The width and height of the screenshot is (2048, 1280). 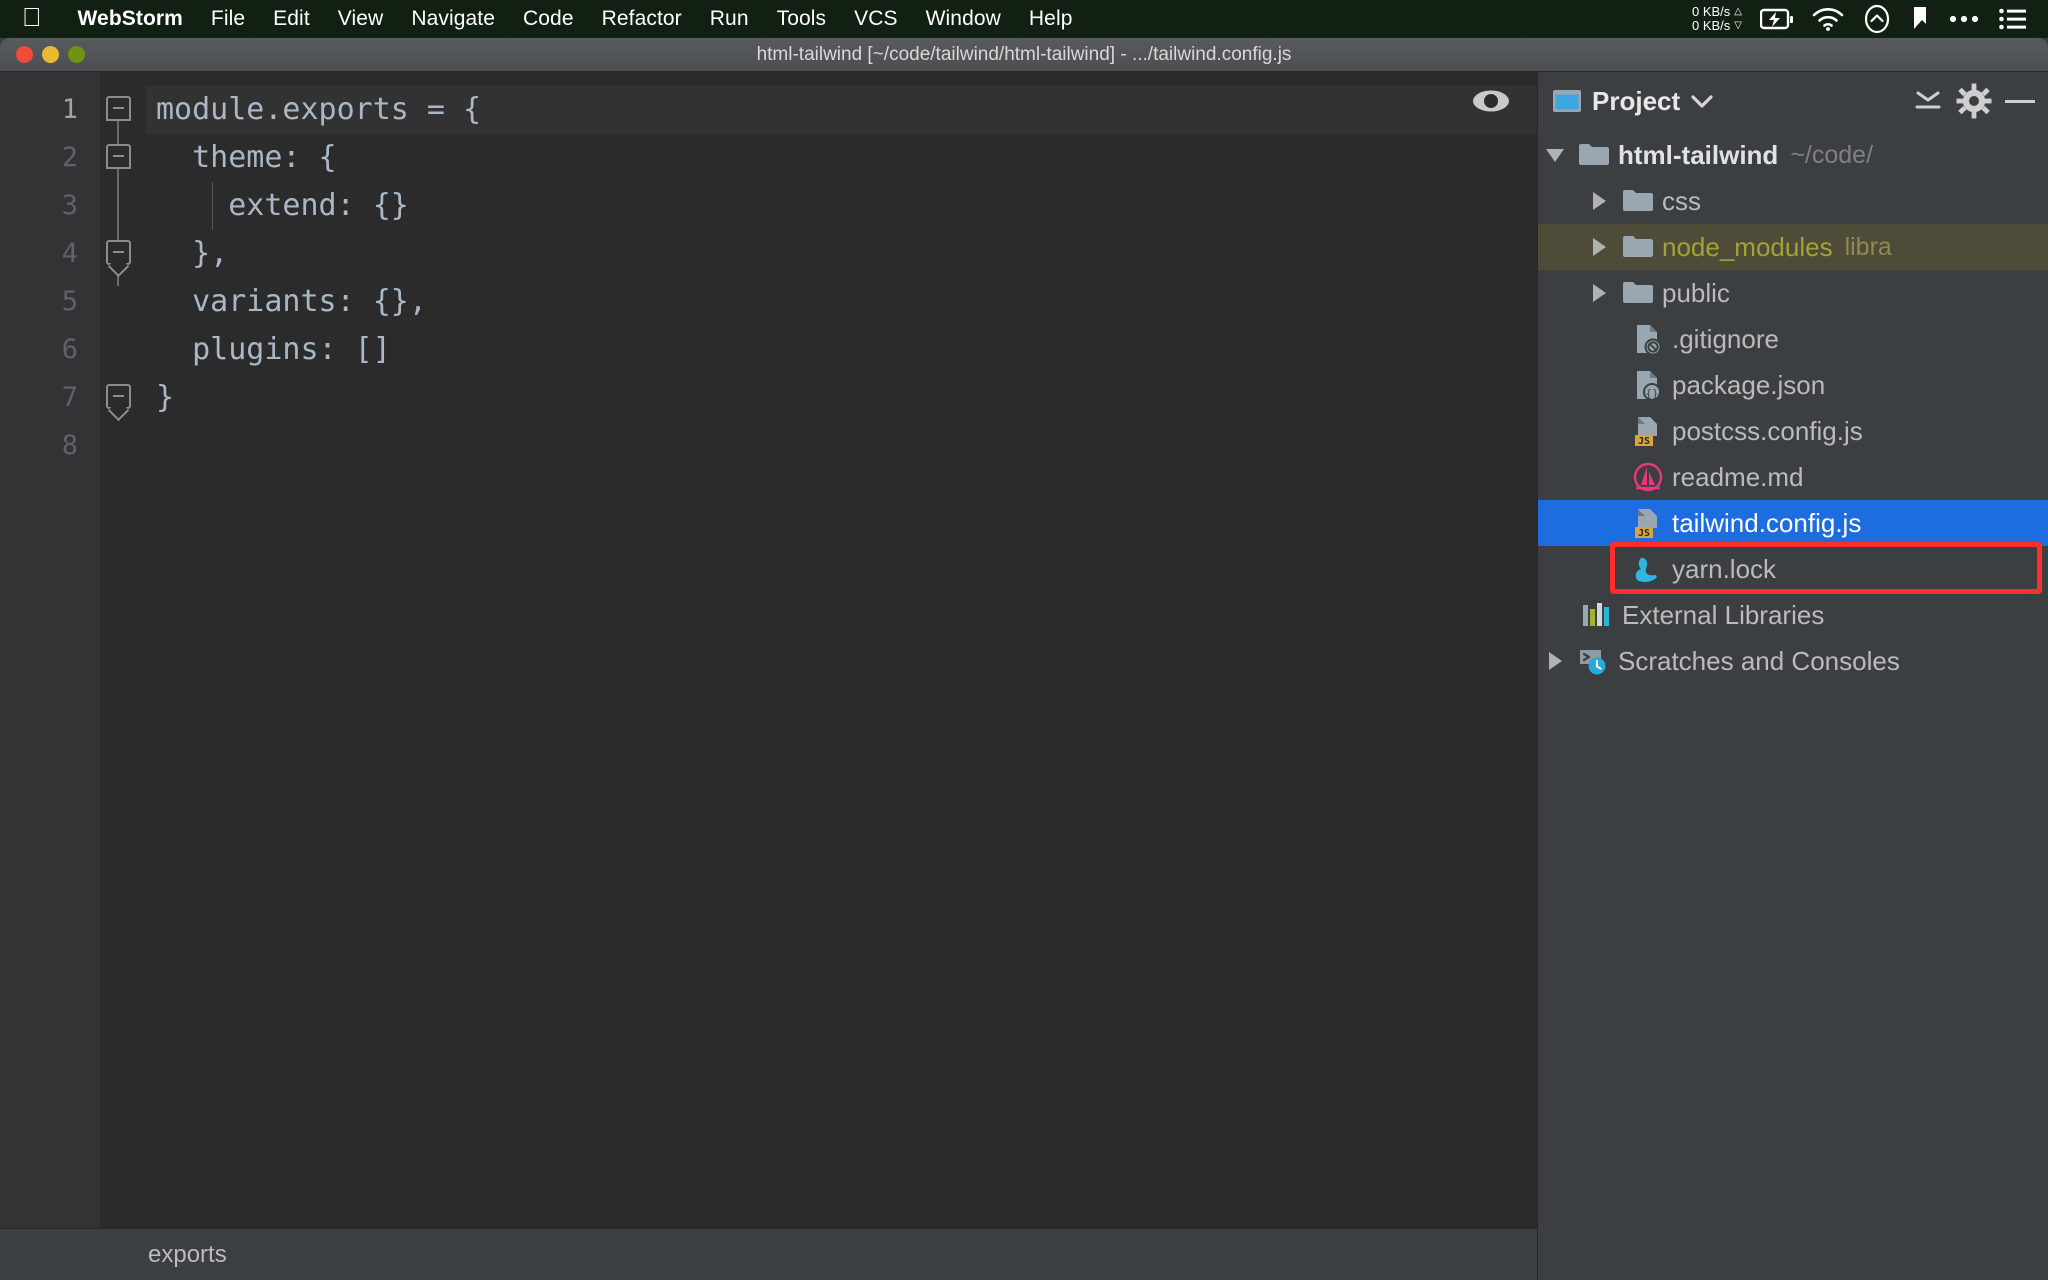 What do you see at coordinates (2020, 101) in the screenshot?
I see `minimize-panel-icon` at bounding box center [2020, 101].